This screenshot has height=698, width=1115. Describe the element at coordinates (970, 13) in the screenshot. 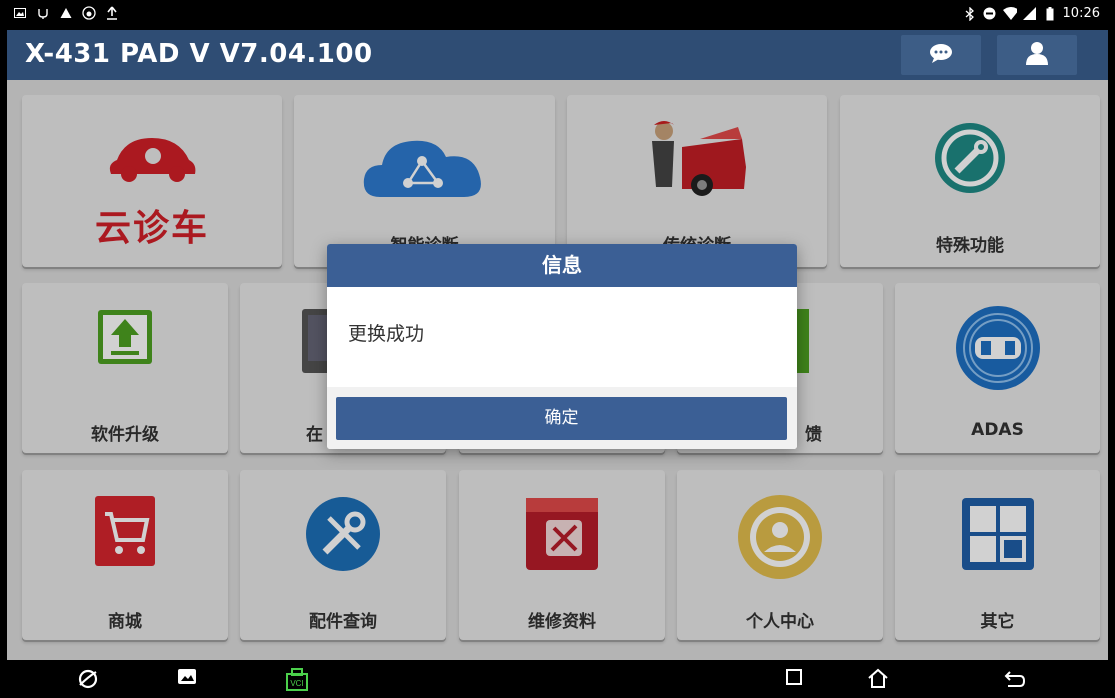

I see `bluetooth-icon` at that location.